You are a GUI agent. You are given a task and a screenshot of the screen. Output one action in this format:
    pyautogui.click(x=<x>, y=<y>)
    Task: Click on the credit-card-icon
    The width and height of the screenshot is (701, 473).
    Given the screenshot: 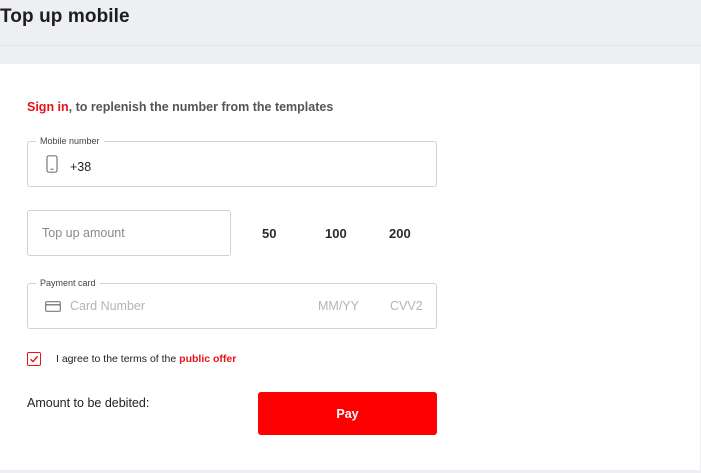 What is the action you would take?
    pyautogui.click(x=53, y=306)
    